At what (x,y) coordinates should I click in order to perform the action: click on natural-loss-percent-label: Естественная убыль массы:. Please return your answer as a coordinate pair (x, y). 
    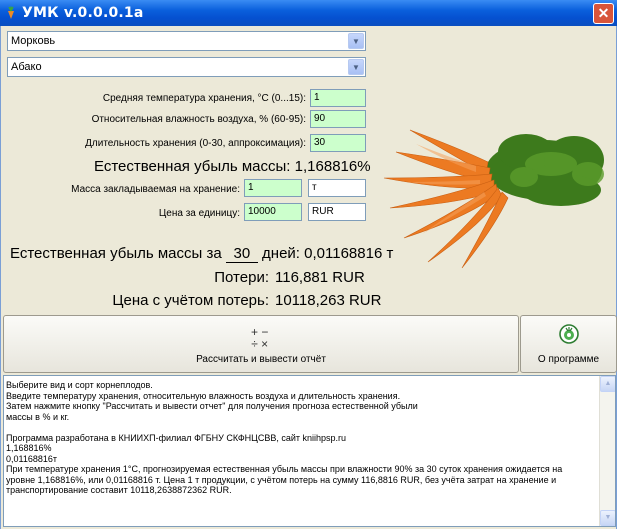
    Looking at the image, I should click on (192, 166).